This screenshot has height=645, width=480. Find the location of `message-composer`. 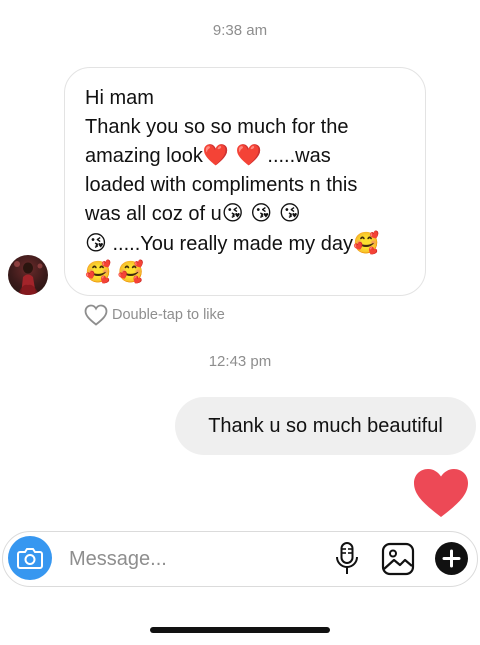

message-composer is located at coordinates (240, 559).